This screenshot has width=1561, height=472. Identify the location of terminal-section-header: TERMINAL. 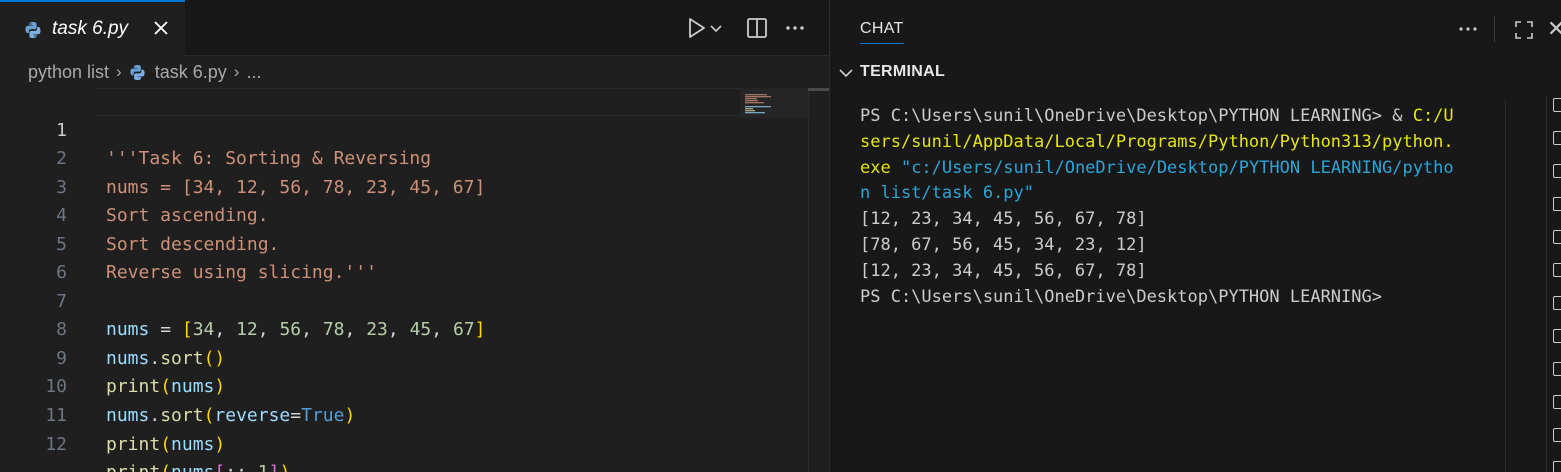
(1195, 73).